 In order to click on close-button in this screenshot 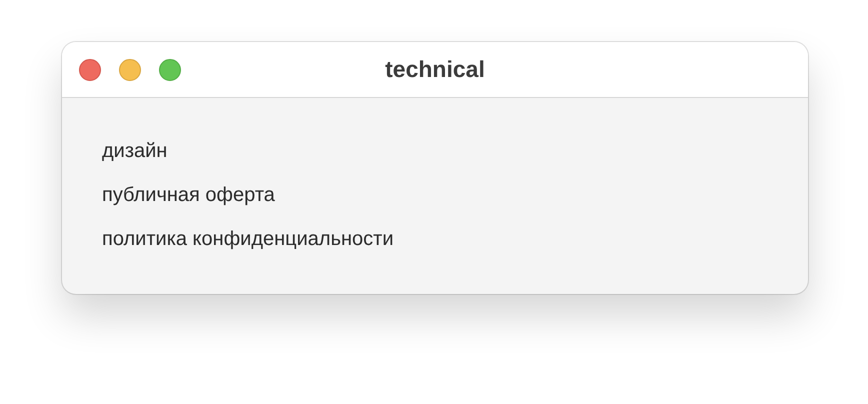, I will do `click(90, 70)`.